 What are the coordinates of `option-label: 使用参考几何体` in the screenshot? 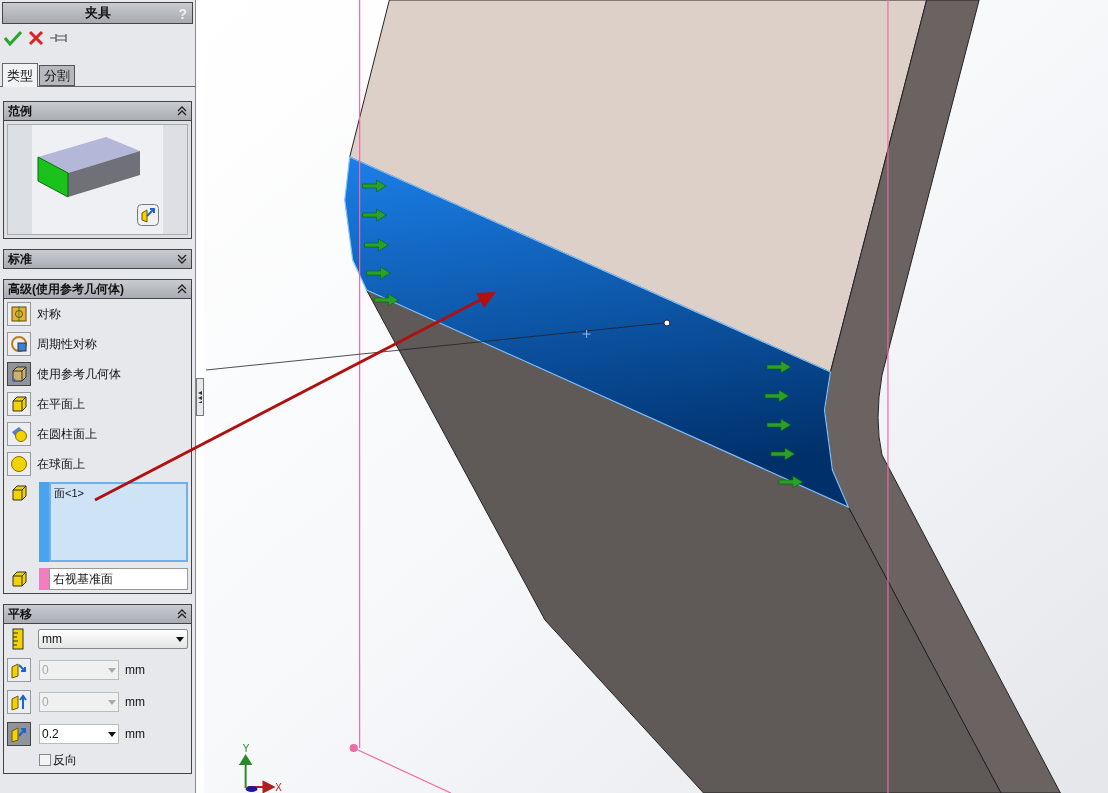 It's located at (79, 374).